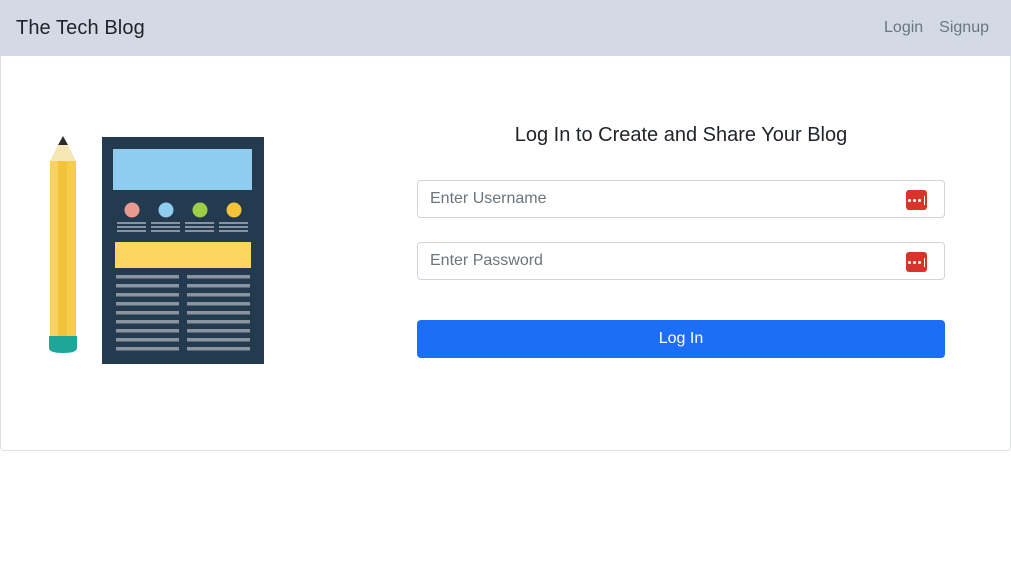 The image size is (1011, 574). Describe the element at coordinates (183, 250) in the screenshot. I see `document-icon` at that location.